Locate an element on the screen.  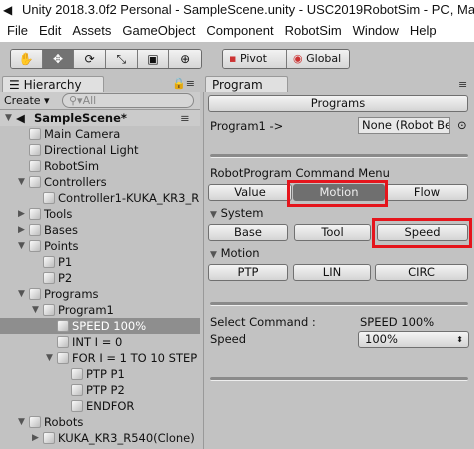
hierarchy-item: Main Camera is located at coordinates (100, 134).